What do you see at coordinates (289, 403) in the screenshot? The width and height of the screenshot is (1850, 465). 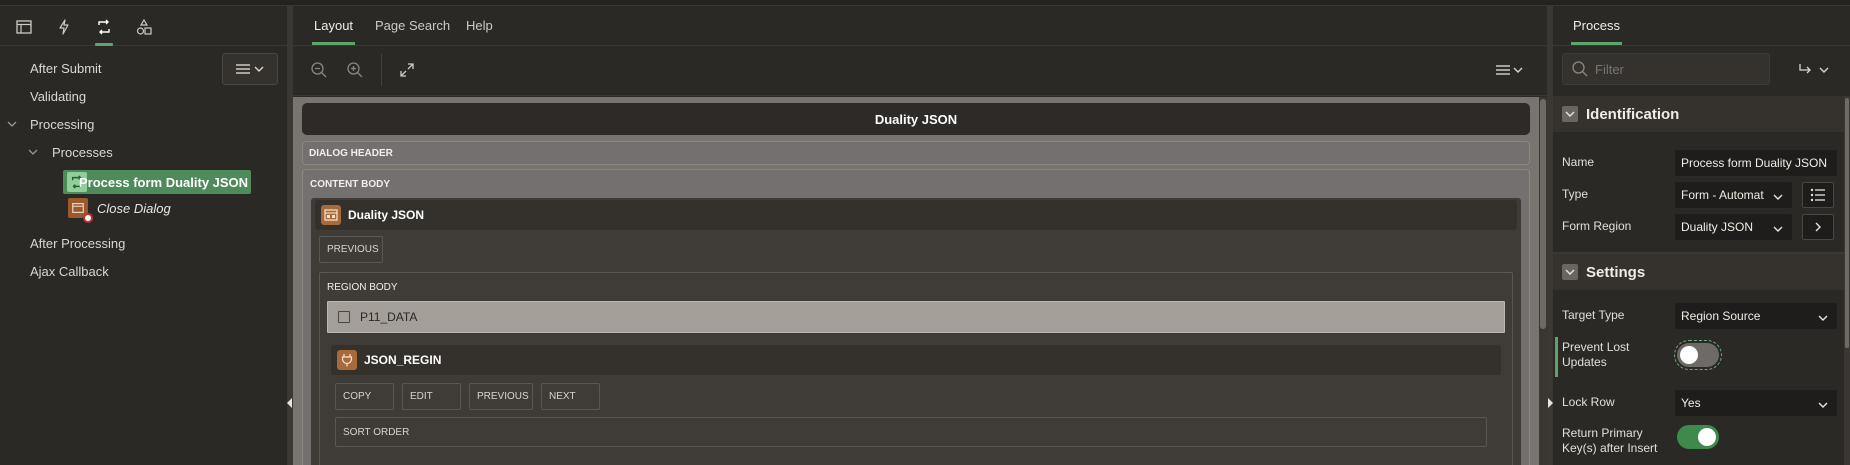 I see `collapse-left-arrow-icon` at bounding box center [289, 403].